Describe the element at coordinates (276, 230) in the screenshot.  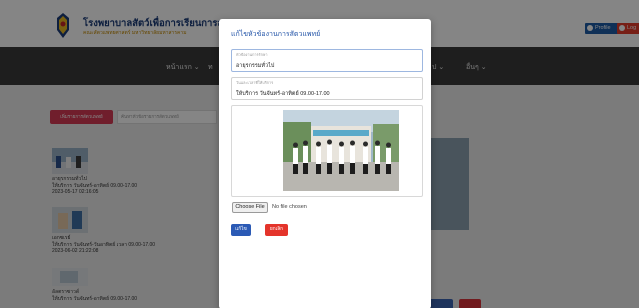
I see `cancel-button: ยกเลิก` at that location.